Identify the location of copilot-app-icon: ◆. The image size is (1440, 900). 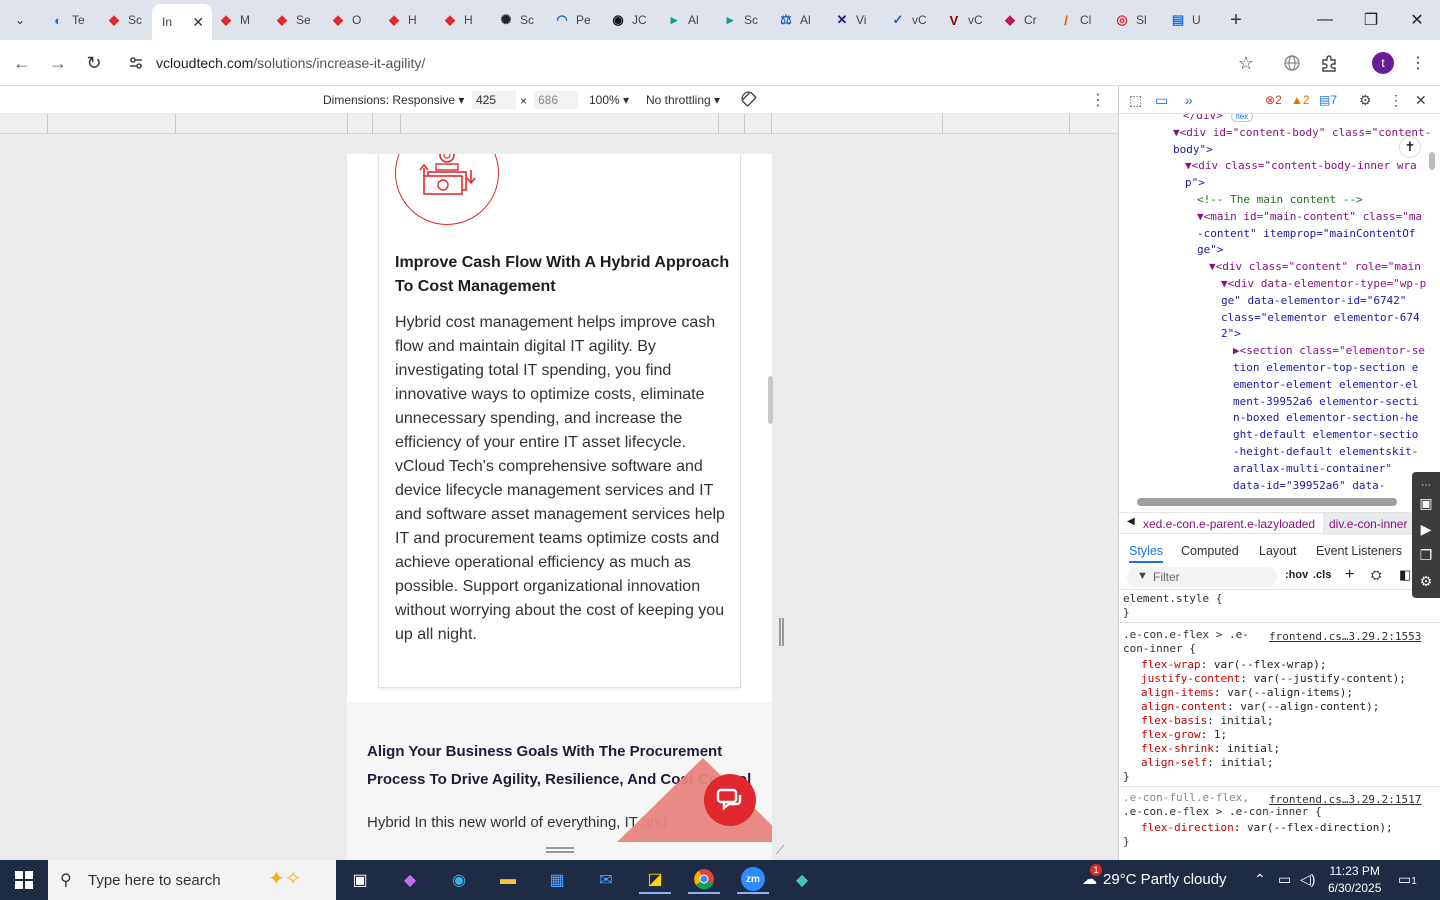
(410, 880).